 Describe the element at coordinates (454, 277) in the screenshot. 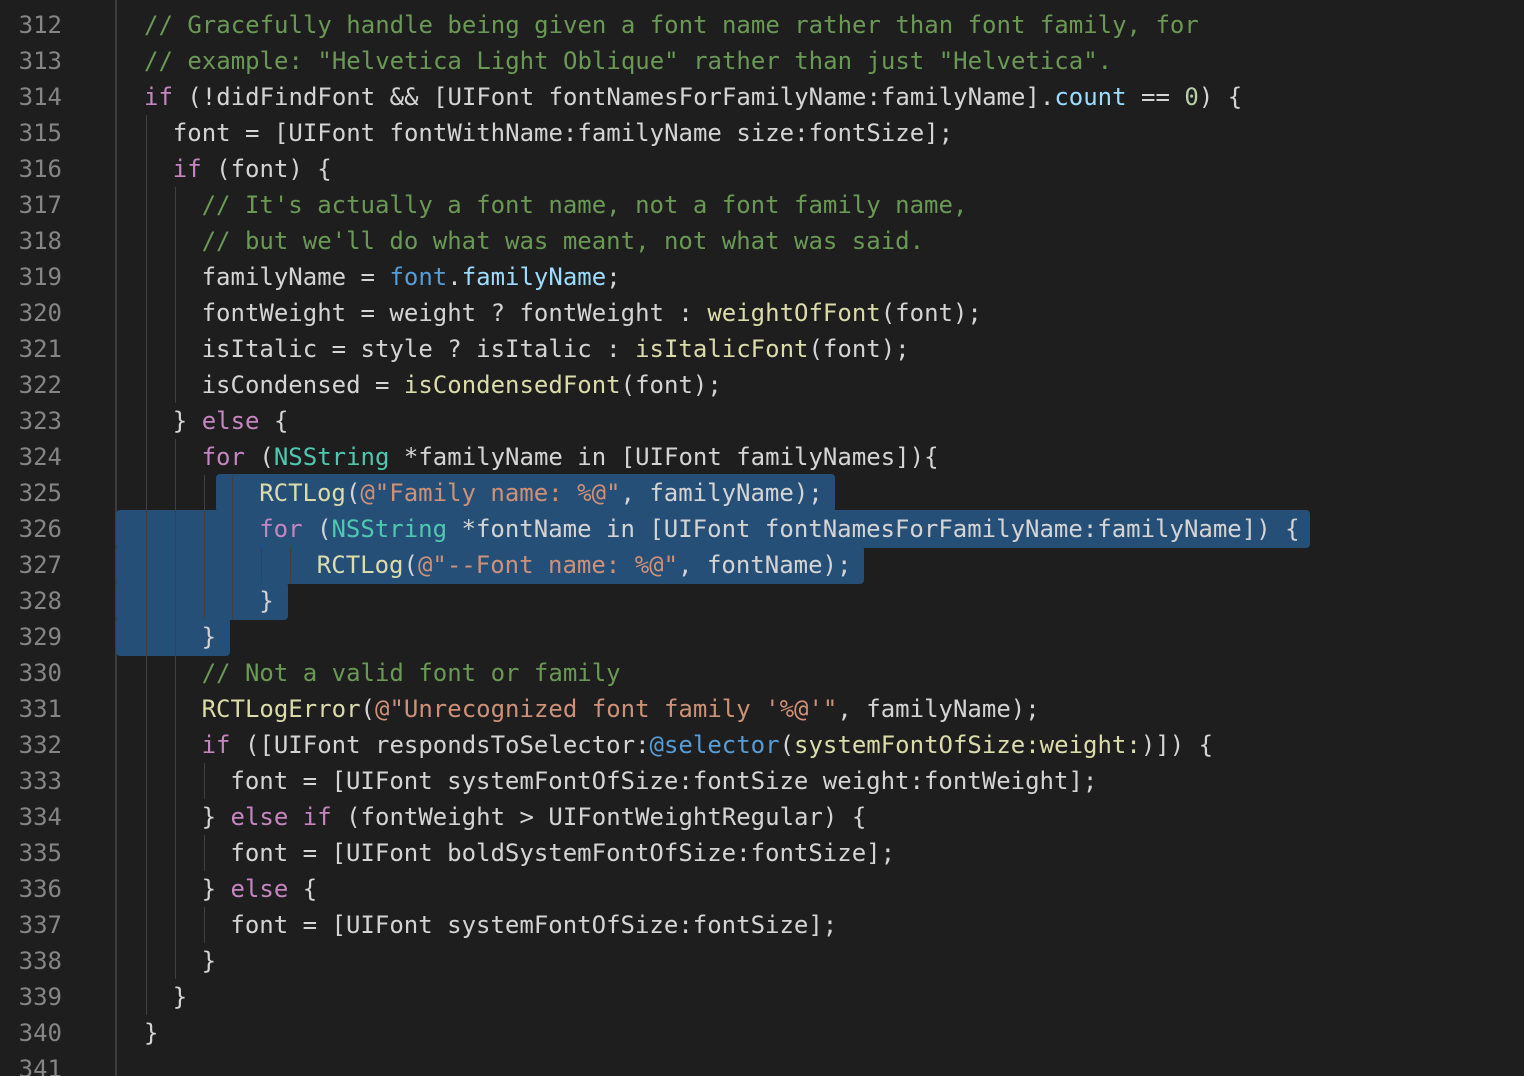

I see `code-token: .` at that location.